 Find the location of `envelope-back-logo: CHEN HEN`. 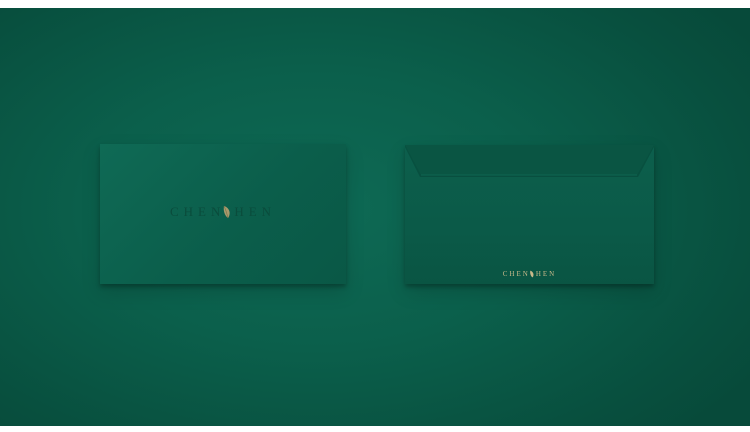

envelope-back-logo: CHEN HEN is located at coordinates (529, 274).